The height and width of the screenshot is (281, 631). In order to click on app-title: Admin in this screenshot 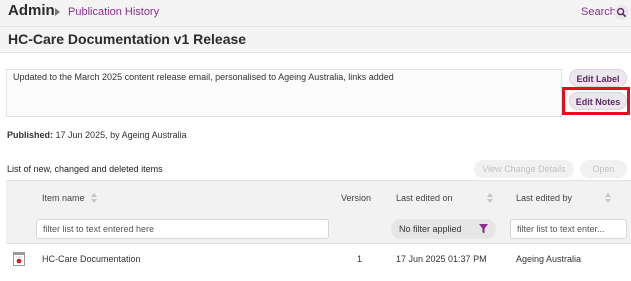, I will do `click(31, 10)`.